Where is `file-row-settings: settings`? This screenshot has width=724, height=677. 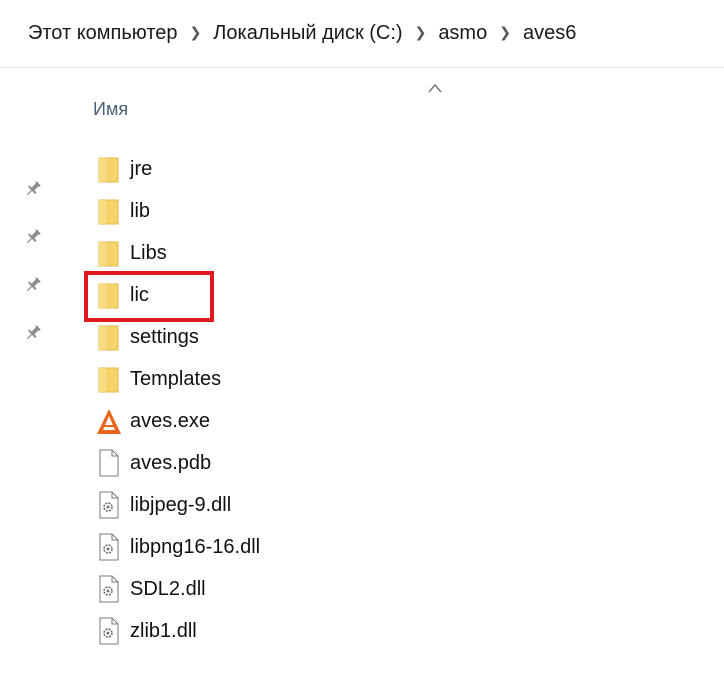 file-row-settings: settings is located at coordinates (362, 337).